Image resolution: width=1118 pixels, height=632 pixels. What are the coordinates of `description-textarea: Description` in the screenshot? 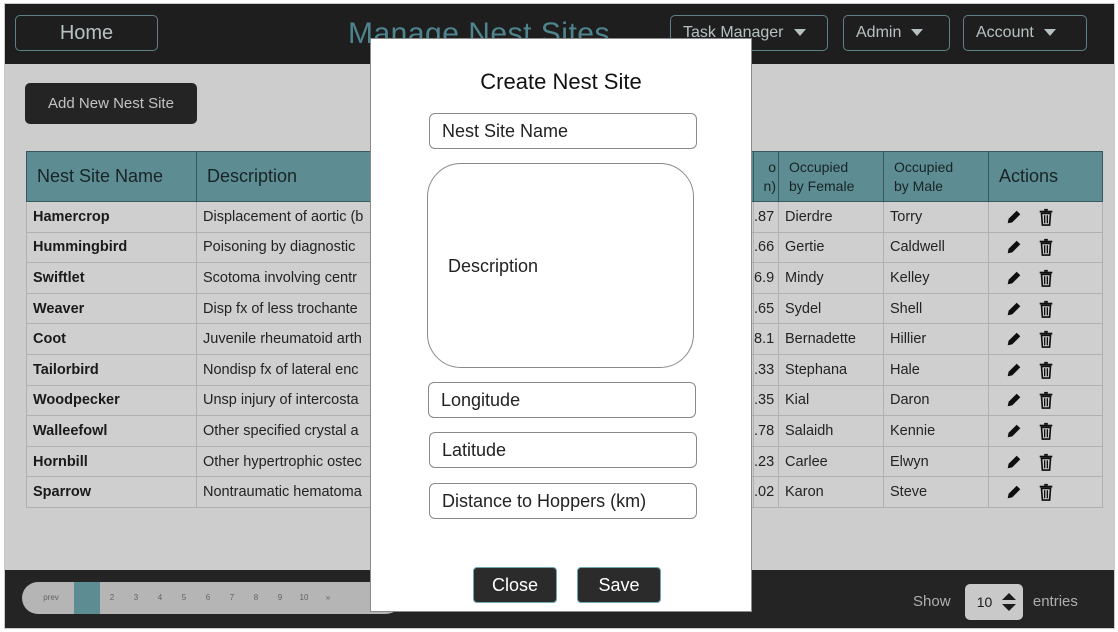 It's located at (560, 265).